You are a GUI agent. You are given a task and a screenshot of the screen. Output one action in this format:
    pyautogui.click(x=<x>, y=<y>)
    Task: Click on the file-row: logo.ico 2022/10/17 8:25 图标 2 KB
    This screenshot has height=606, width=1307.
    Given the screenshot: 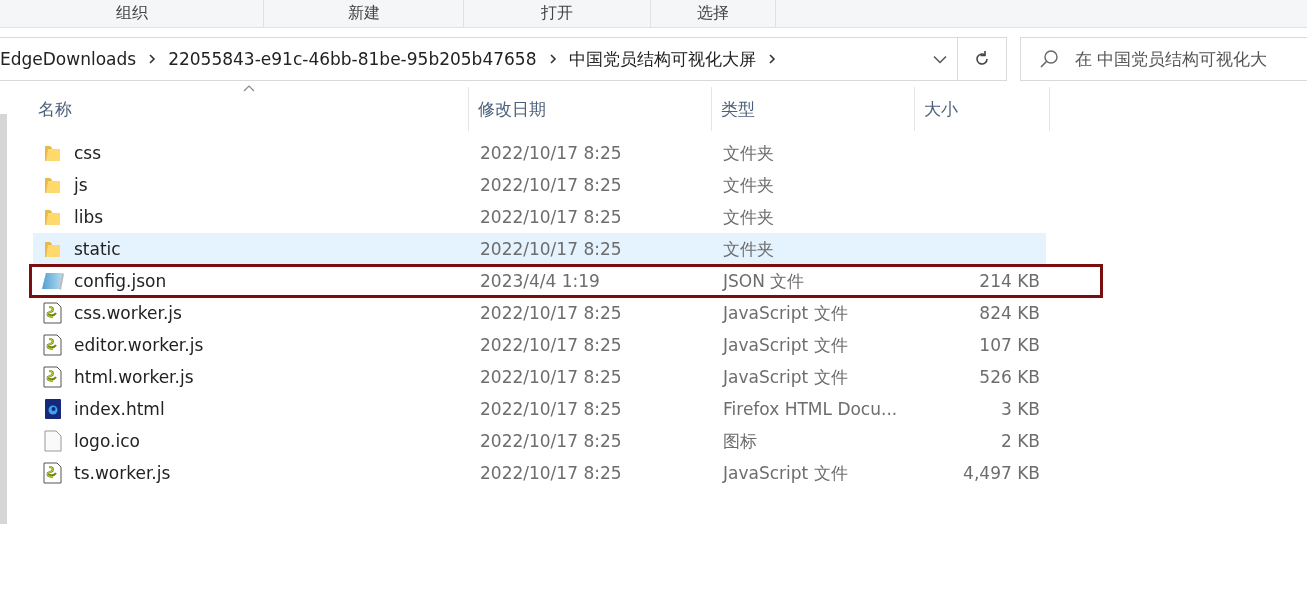 What is the action you would take?
    pyautogui.click(x=539, y=441)
    